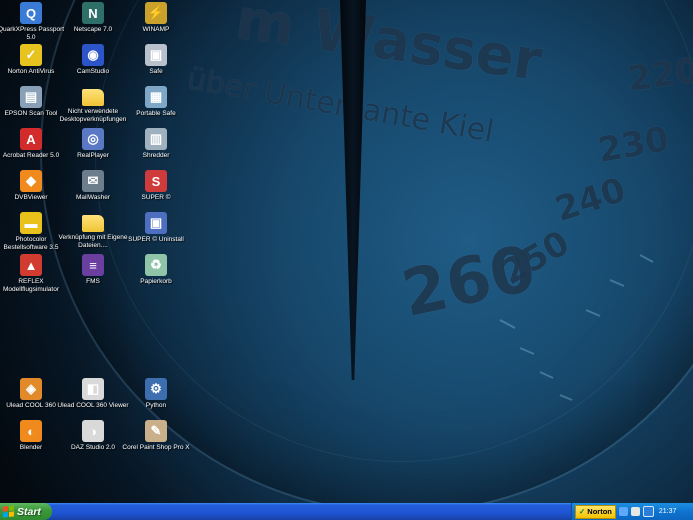 This screenshot has width=693, height=520. I want to click on volume-tray-icon, so click(635, 511).